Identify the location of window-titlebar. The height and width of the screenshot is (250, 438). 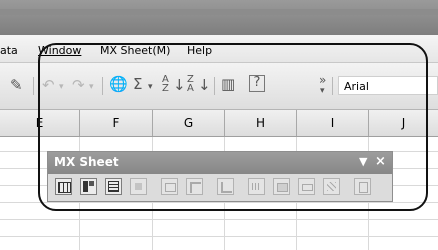
(219, 17).